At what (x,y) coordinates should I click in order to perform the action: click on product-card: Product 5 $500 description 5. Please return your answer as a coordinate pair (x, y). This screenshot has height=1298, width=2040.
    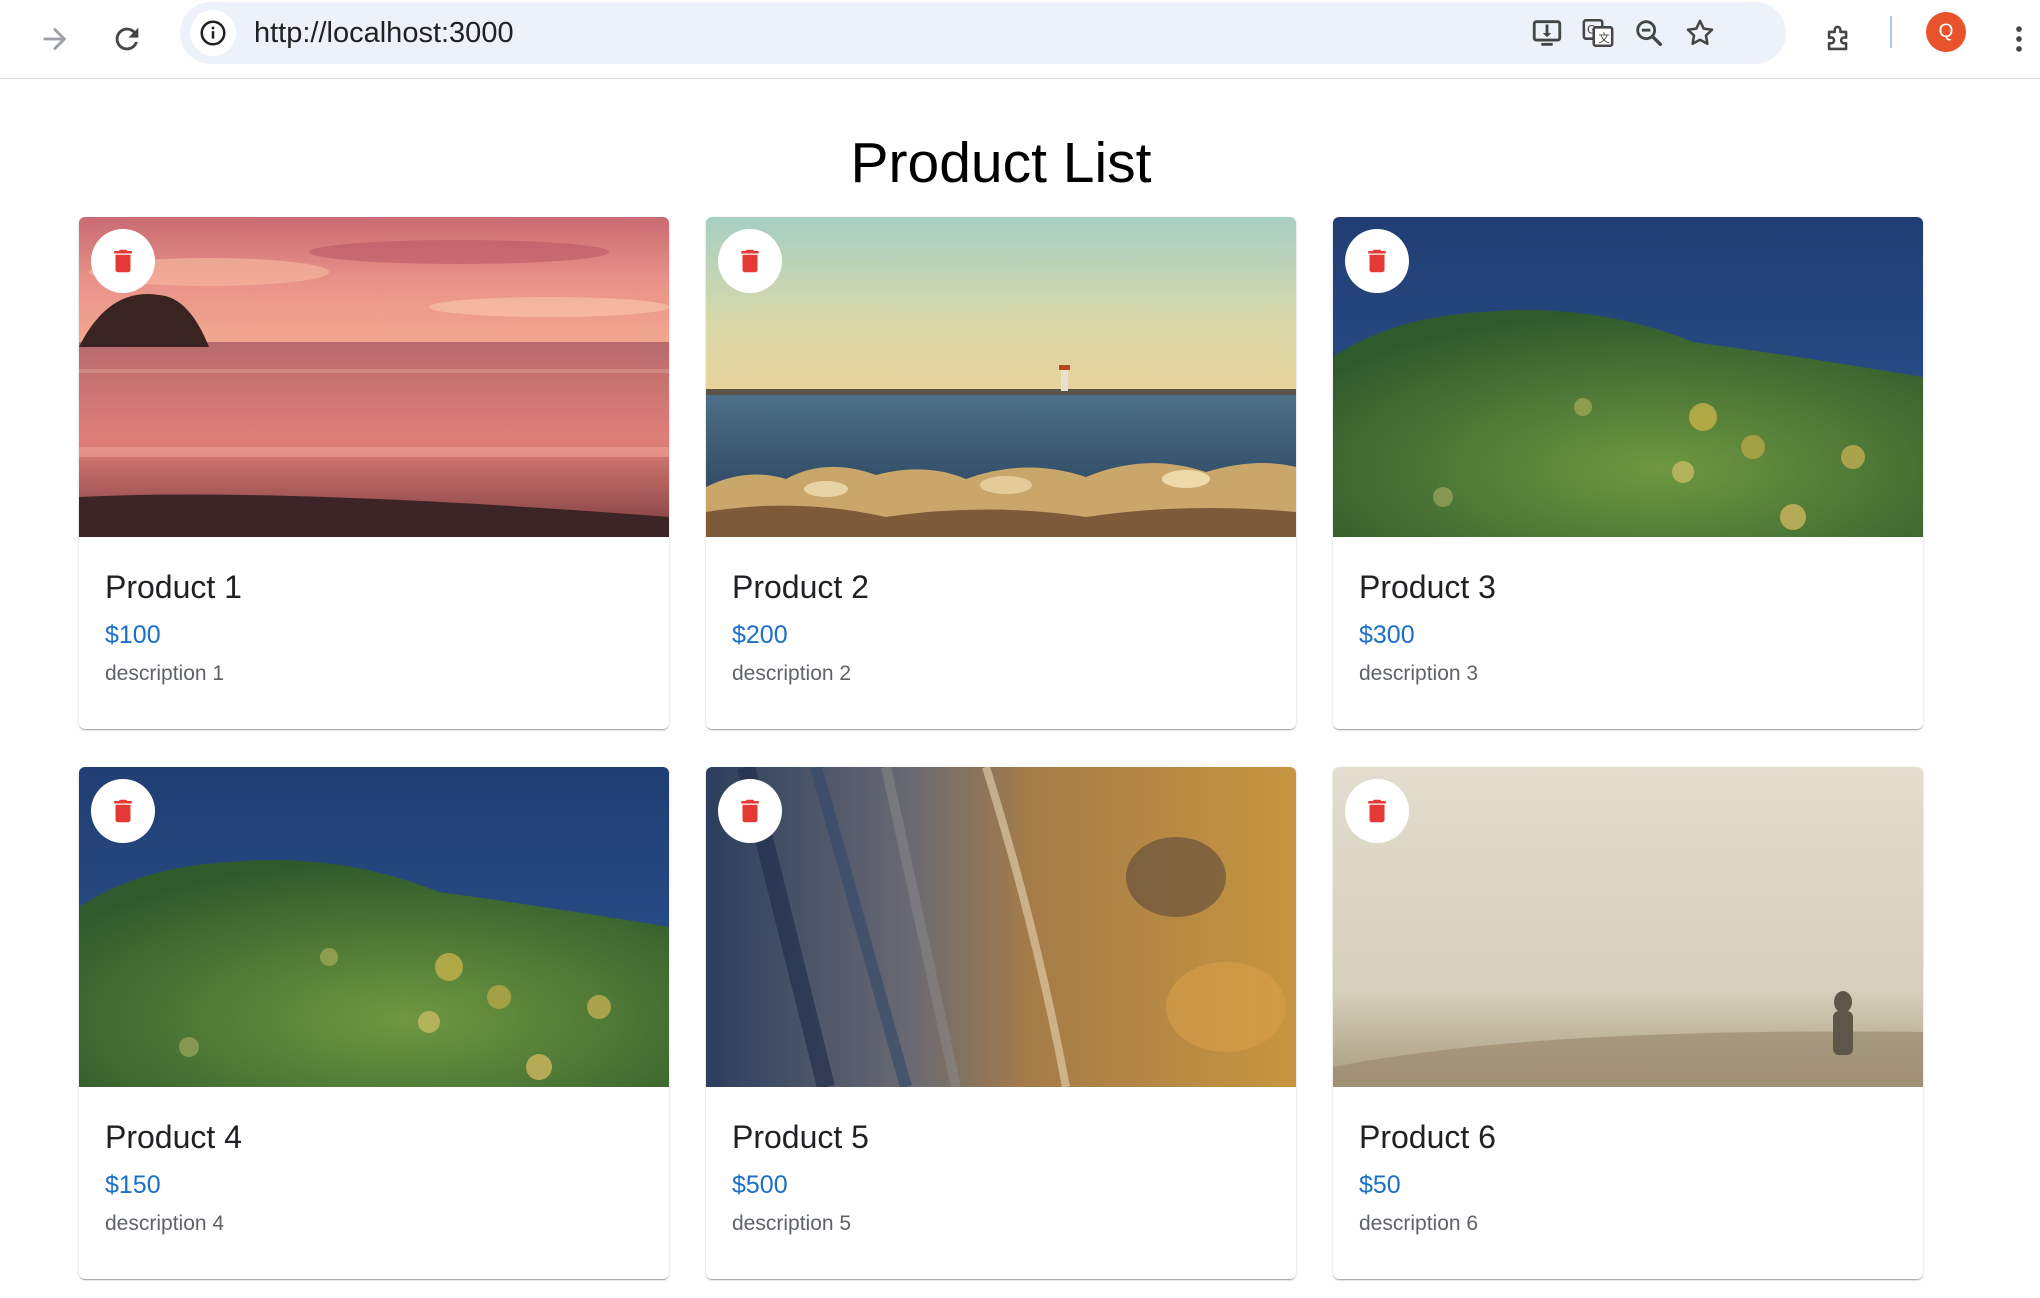
    Looking at the image, I should click on (1001, 1023).